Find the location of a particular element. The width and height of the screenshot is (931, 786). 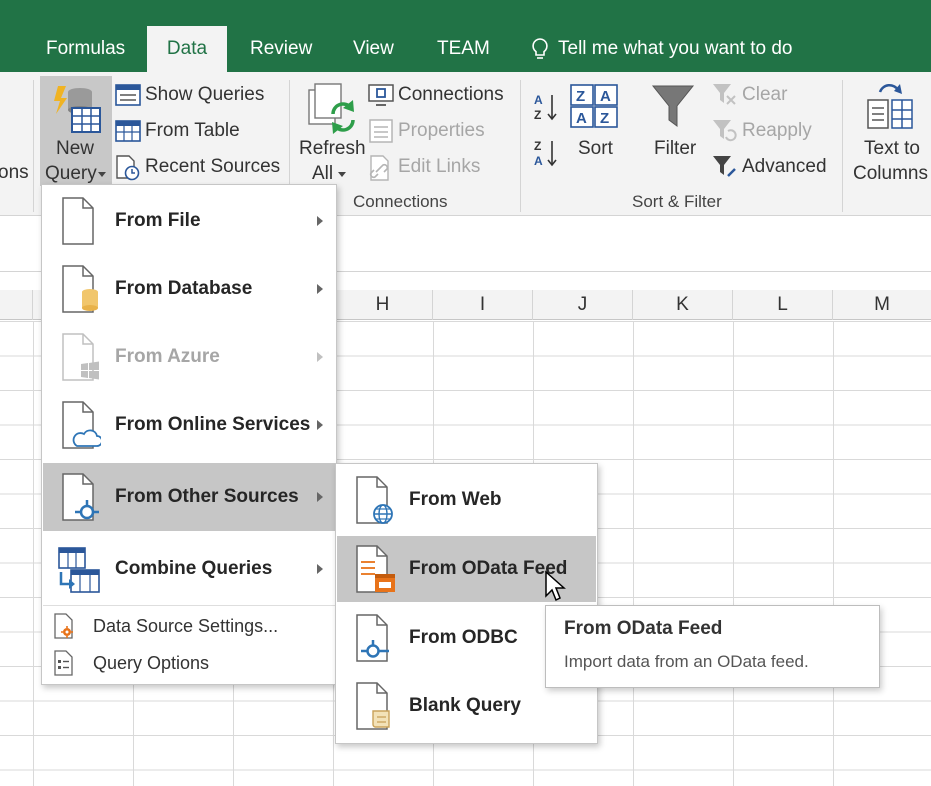

tooltip-title: From OData Feed is located at coordinates (643, 628).